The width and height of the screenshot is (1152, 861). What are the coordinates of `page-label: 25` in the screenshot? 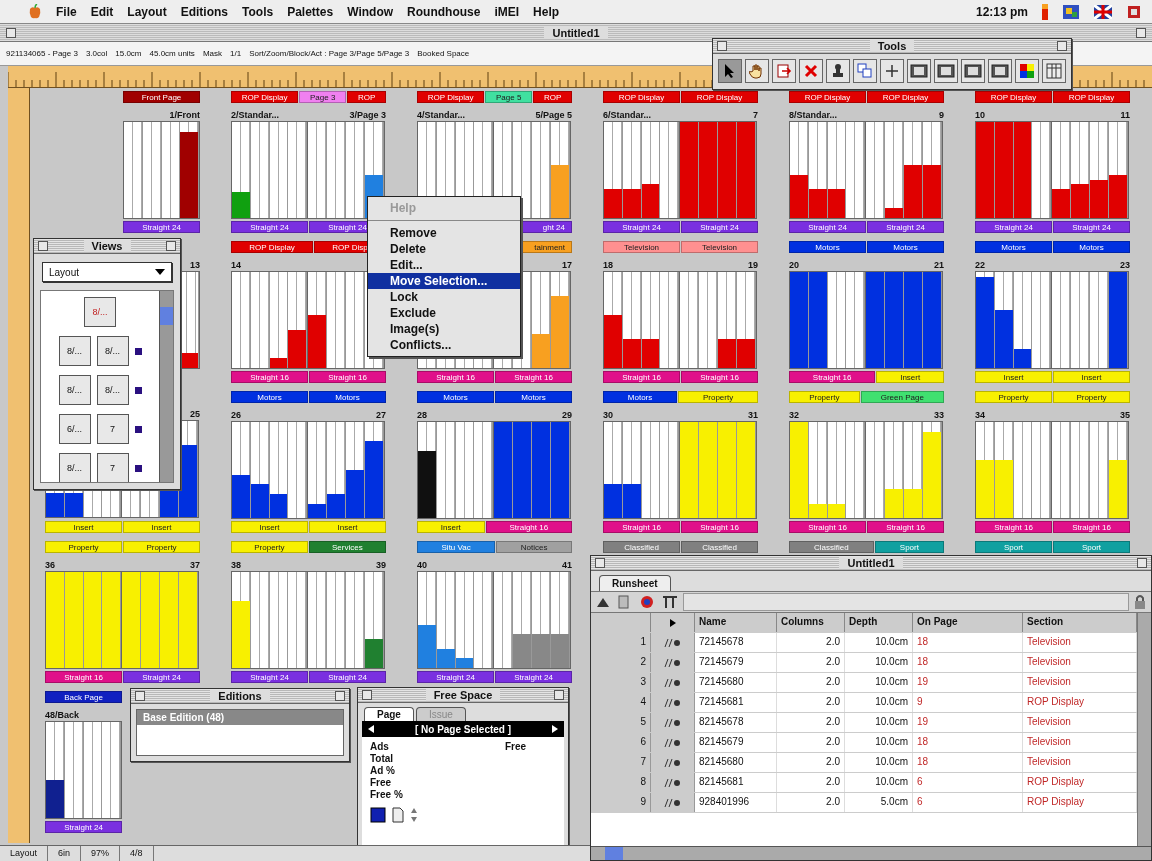 It's located at (195, 415).